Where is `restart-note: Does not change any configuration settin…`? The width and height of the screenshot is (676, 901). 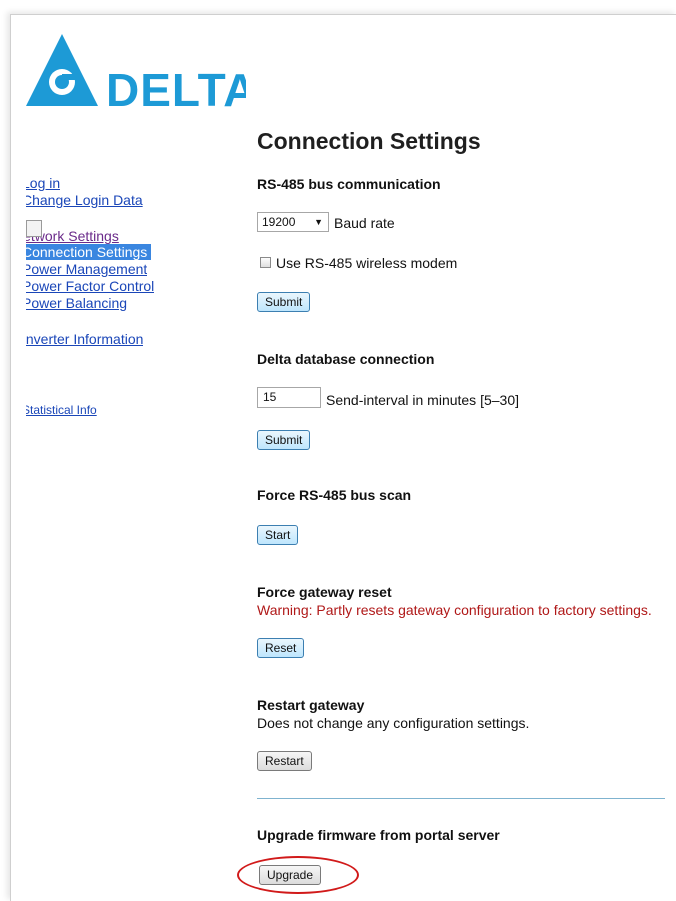 restart-note: Does not change any configuration settin… is located at coordinates (393, 723).